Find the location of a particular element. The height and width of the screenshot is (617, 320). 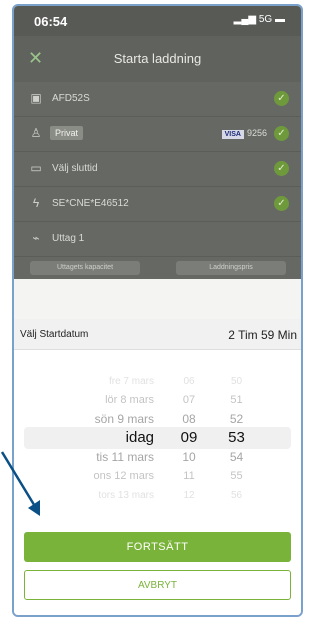

car-icon: ▣ is located at coordinates (36, 98).